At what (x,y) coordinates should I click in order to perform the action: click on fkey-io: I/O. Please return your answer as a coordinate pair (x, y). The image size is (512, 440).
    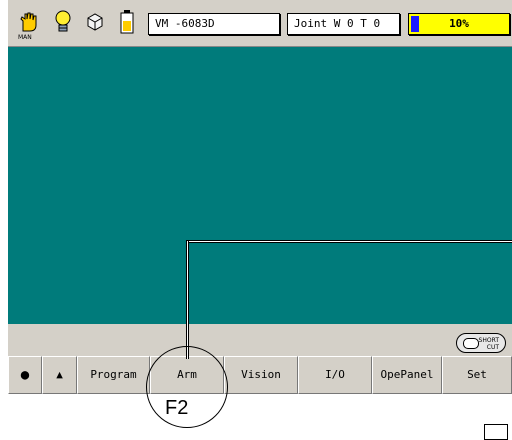
    Looking at the image, I should click on (335, 375).